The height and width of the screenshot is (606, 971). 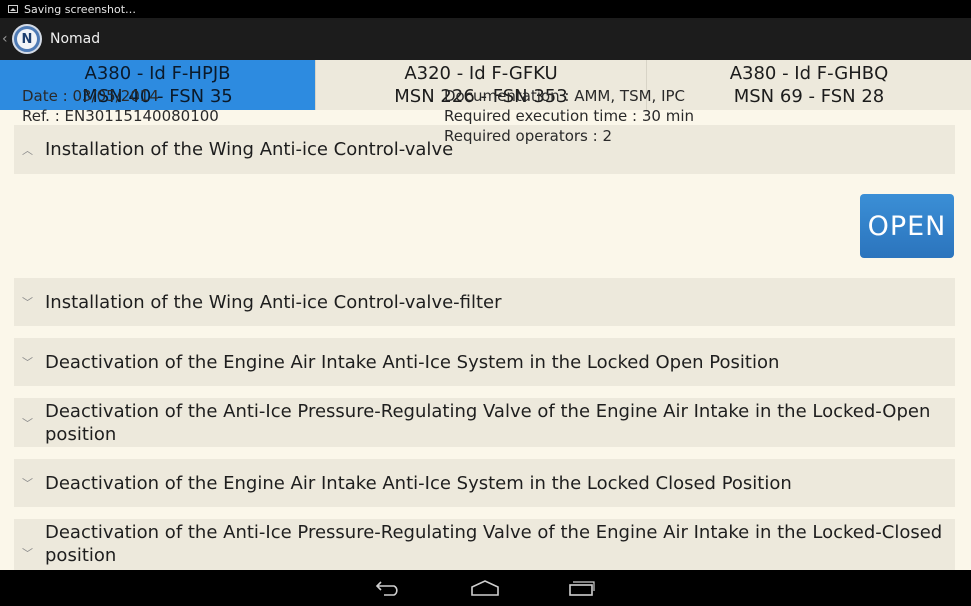 I want to click on ref-label: Ref. : EN30115140080100, so click(x=120, y=116).